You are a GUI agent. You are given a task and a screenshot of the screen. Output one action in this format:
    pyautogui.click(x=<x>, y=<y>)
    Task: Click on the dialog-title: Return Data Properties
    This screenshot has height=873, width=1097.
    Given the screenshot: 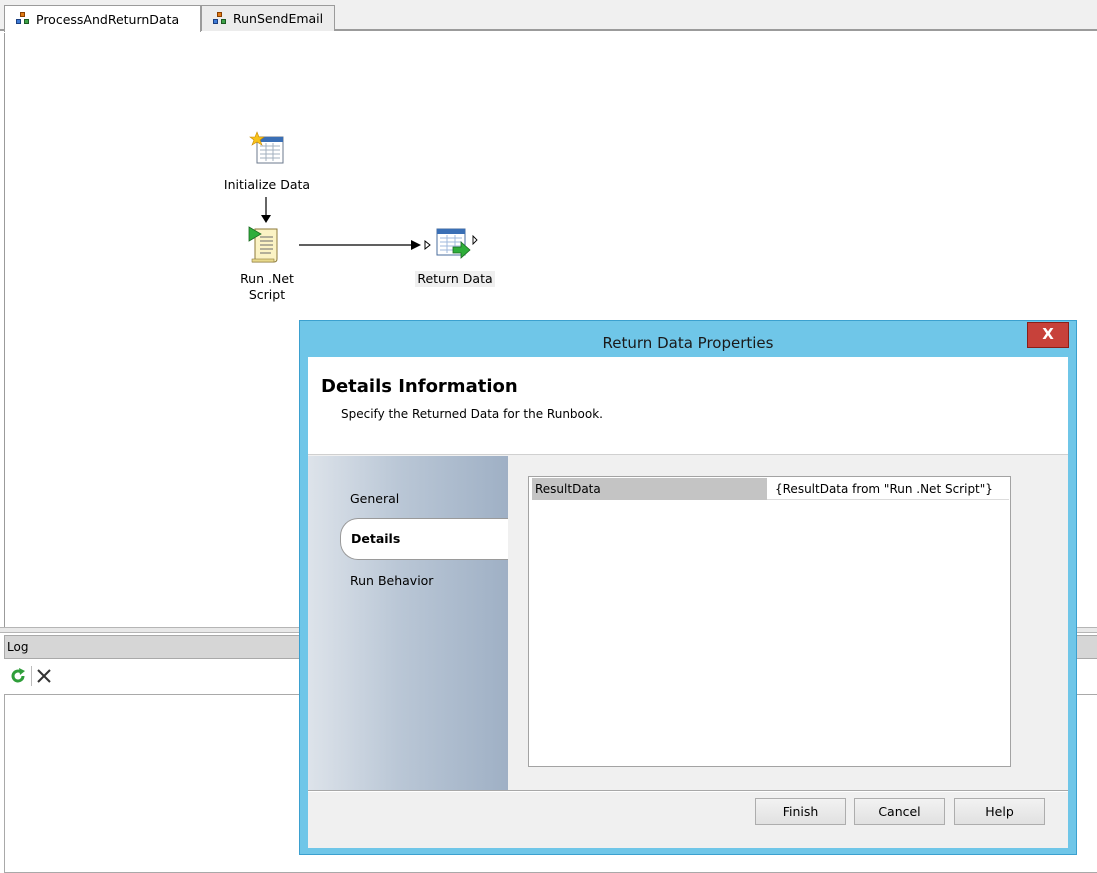 What is the action you would take?
    pyautogui.click(x=688, y=343)
    